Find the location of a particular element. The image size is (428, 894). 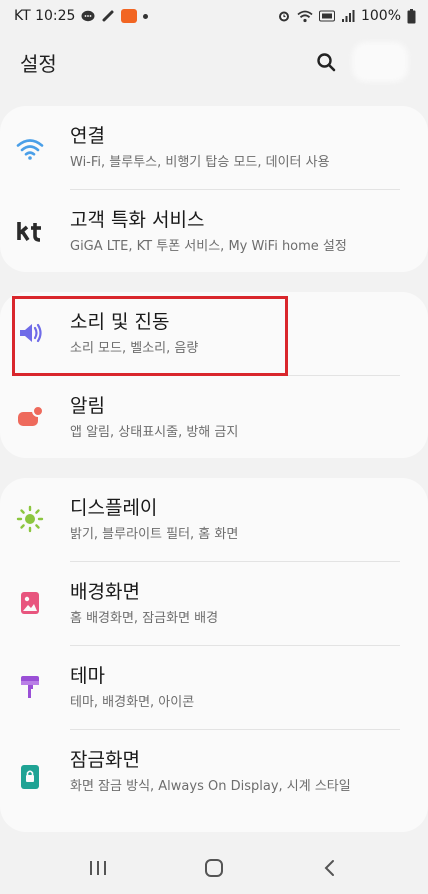

home-icon is located at coordinates (214, 868).